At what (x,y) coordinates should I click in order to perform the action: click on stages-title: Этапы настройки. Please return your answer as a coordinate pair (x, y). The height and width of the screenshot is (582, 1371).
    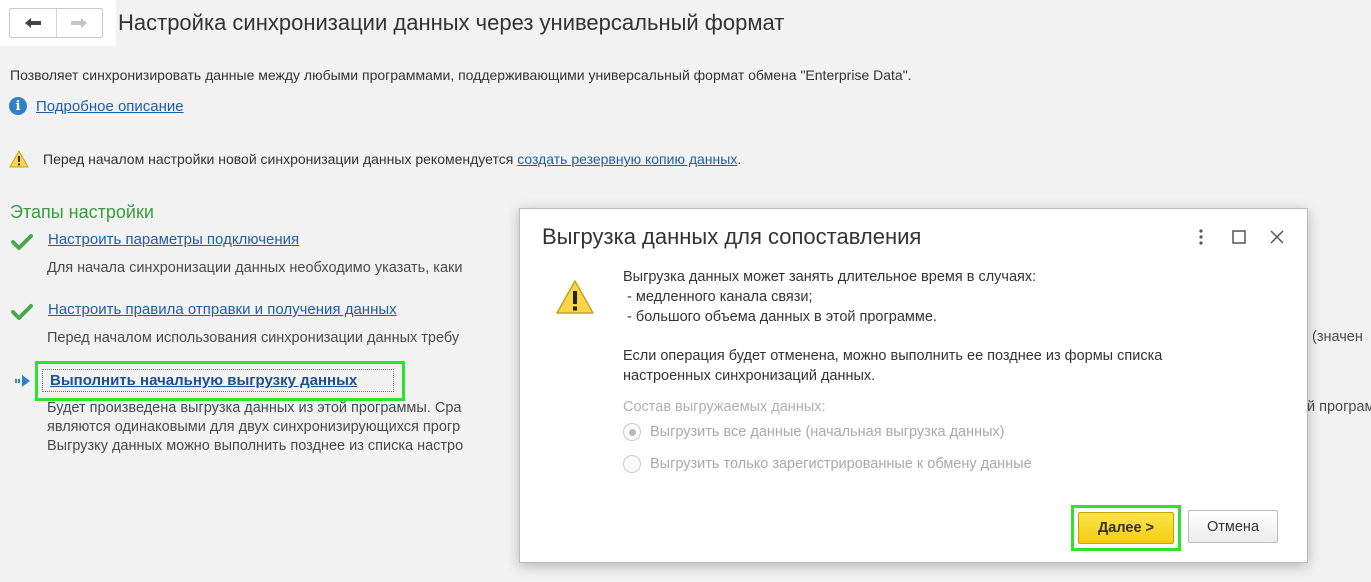
    Looking at the image, I should click on (82, 212).